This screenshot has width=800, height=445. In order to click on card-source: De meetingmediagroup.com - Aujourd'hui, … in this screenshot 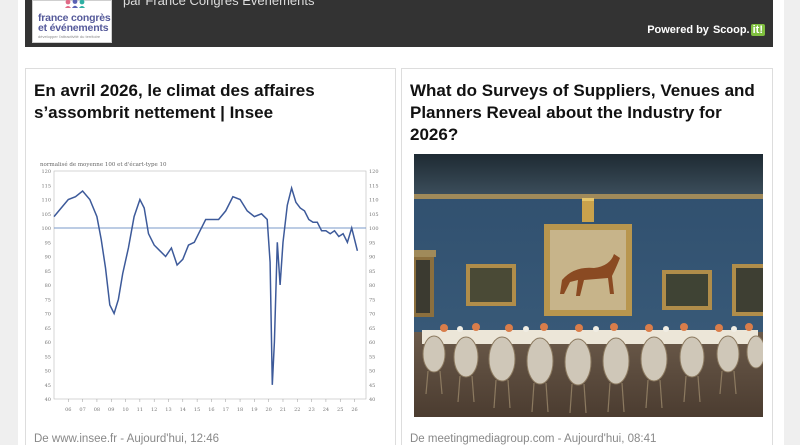, I will do `click(533, 439)`.